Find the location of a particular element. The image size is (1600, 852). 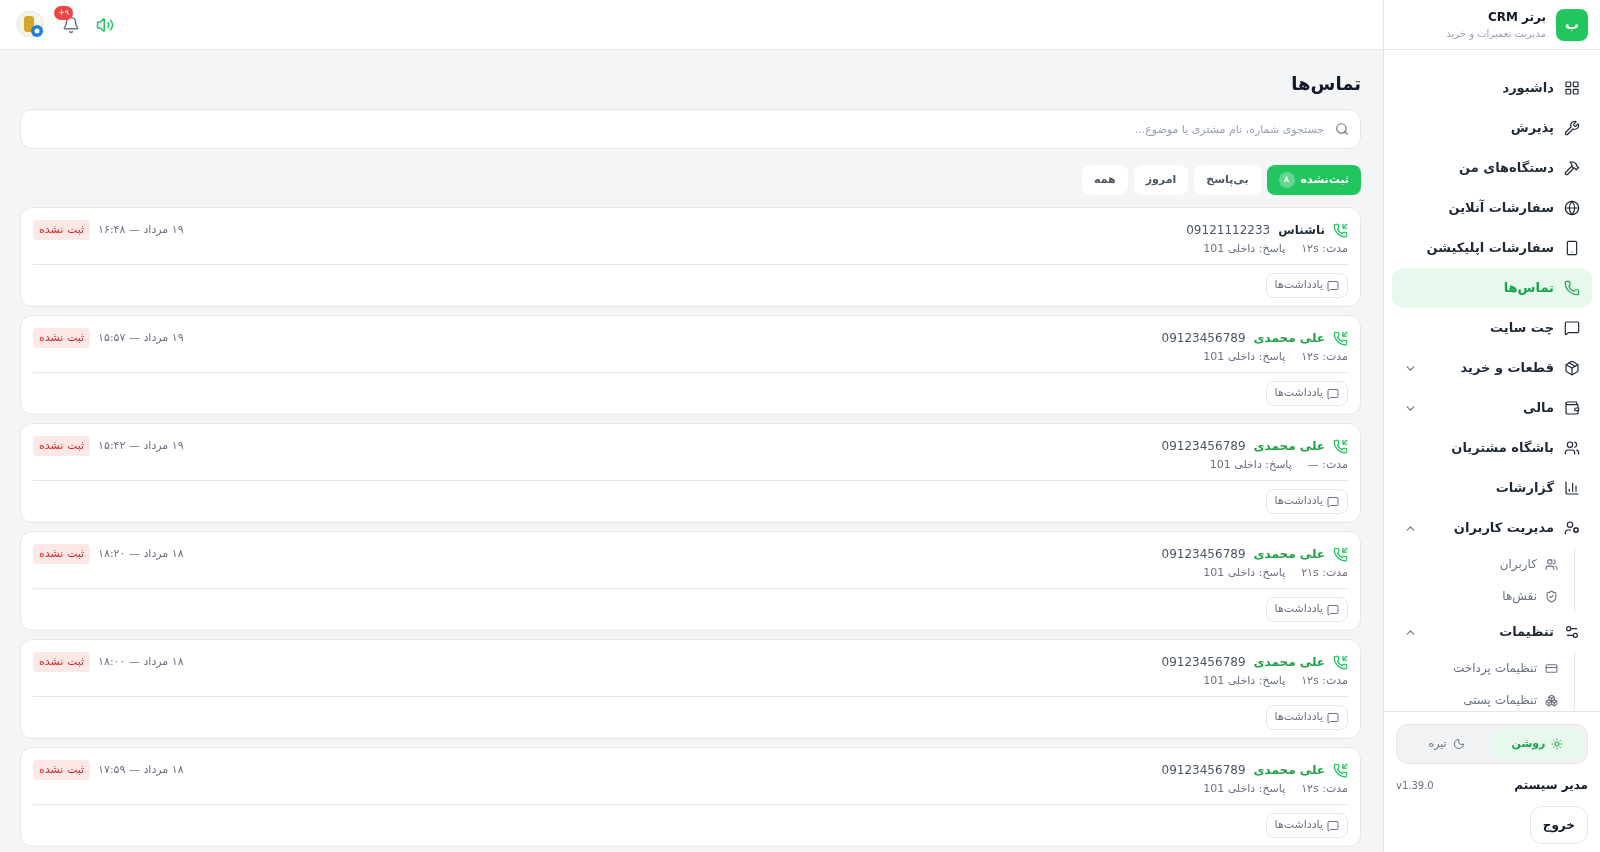

sidebar-item: مالی is located at coordinates (1492, 408).